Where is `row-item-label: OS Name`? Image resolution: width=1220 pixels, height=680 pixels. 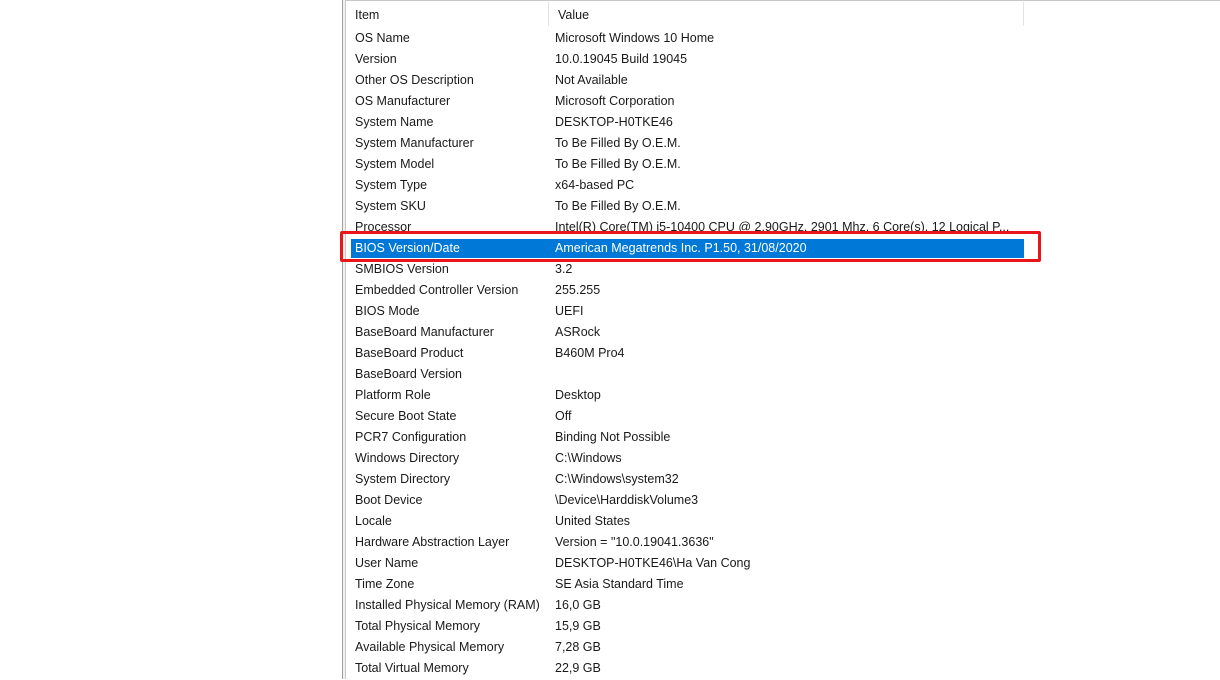
row-item-label: OS Name is located at coordinates (382, 38).